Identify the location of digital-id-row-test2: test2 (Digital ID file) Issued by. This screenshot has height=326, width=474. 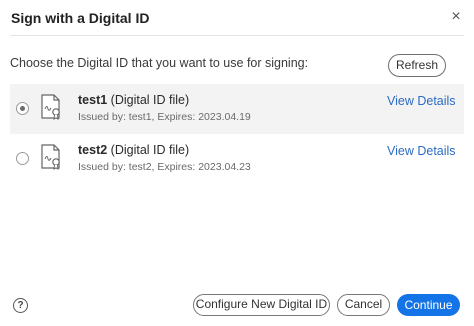
(237, 159).